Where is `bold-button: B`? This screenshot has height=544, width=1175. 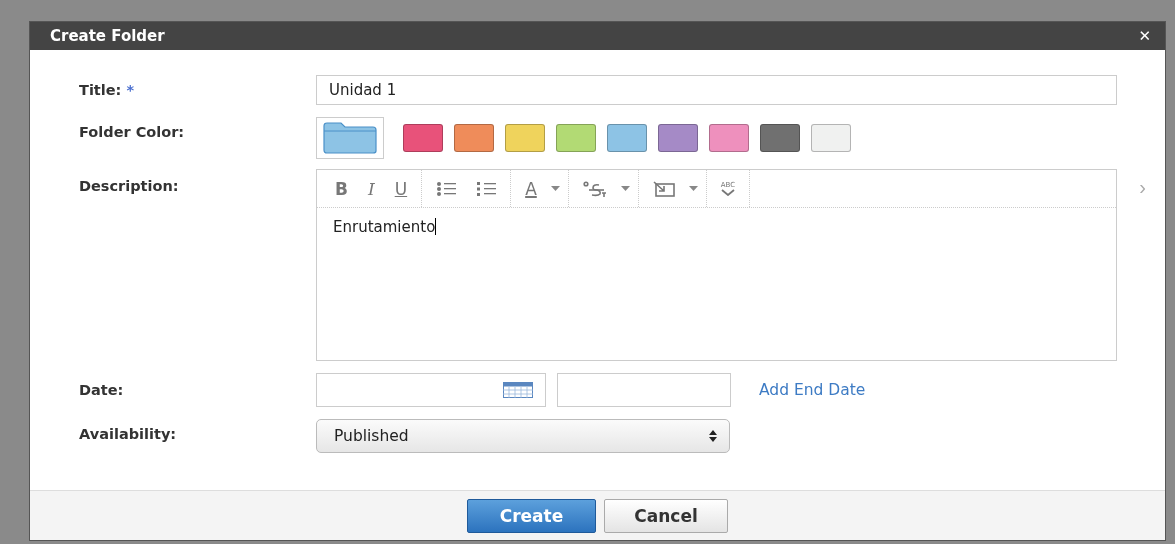
bold-button: B is located at coordinates (341, 188).